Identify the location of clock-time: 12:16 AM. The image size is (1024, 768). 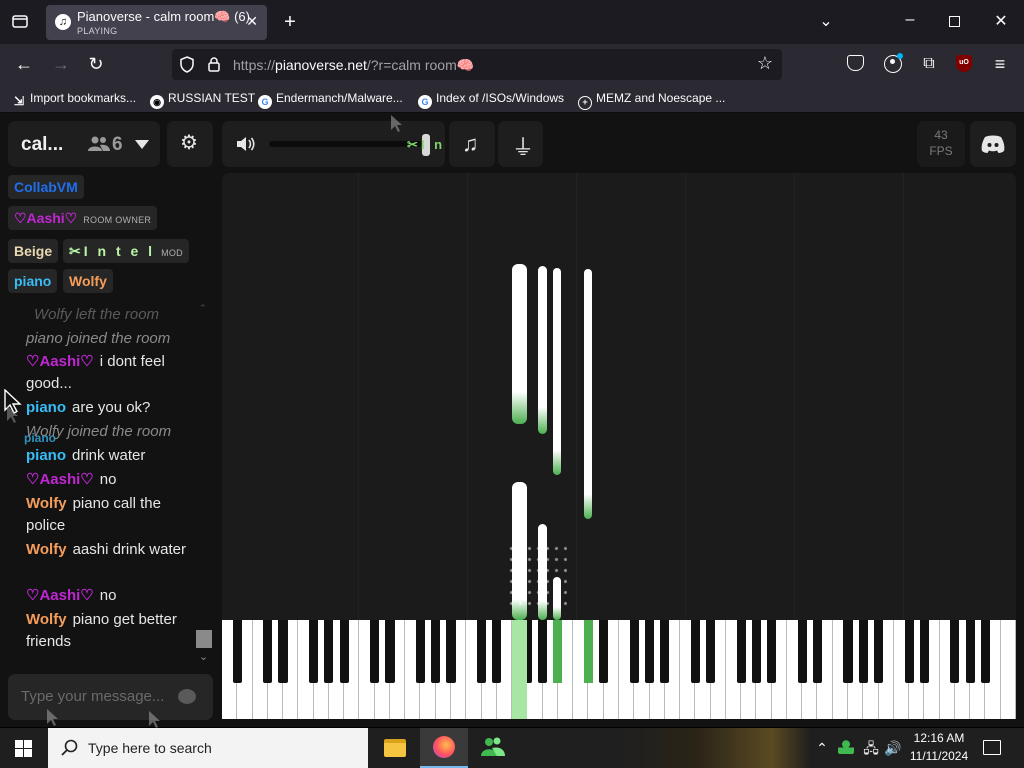
(939, 738).